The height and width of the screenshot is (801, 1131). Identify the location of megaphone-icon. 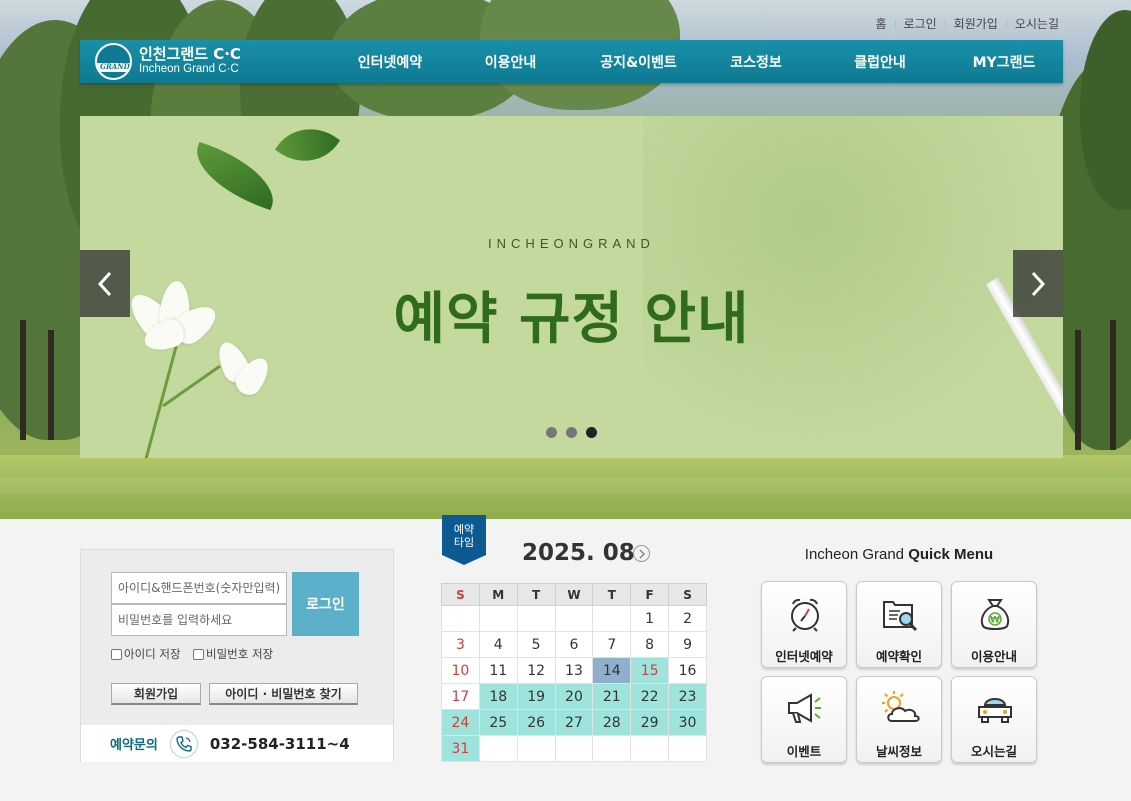
(804, 708).